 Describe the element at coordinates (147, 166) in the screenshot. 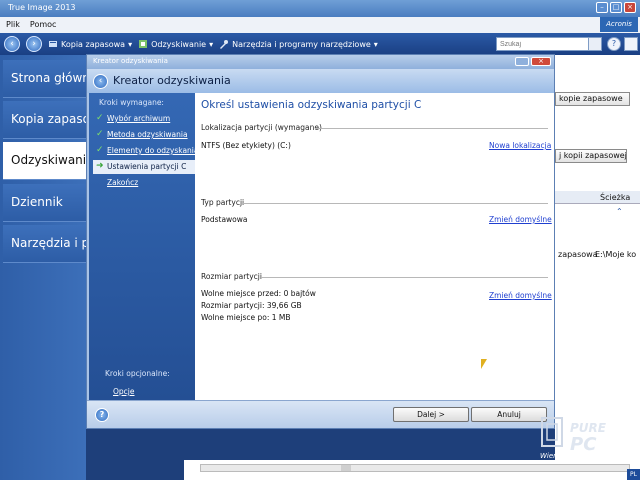

I see `step-label: Ustawienia partycji C` at that location.